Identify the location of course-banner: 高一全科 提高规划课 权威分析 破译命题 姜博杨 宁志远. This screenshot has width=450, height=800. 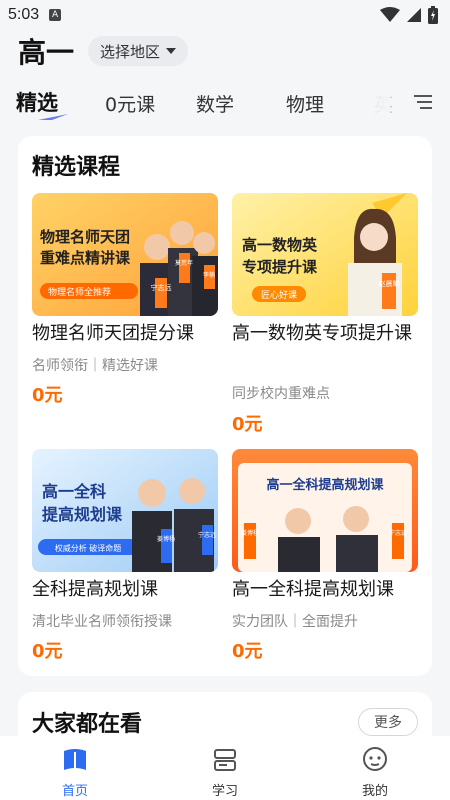
(125, 510).